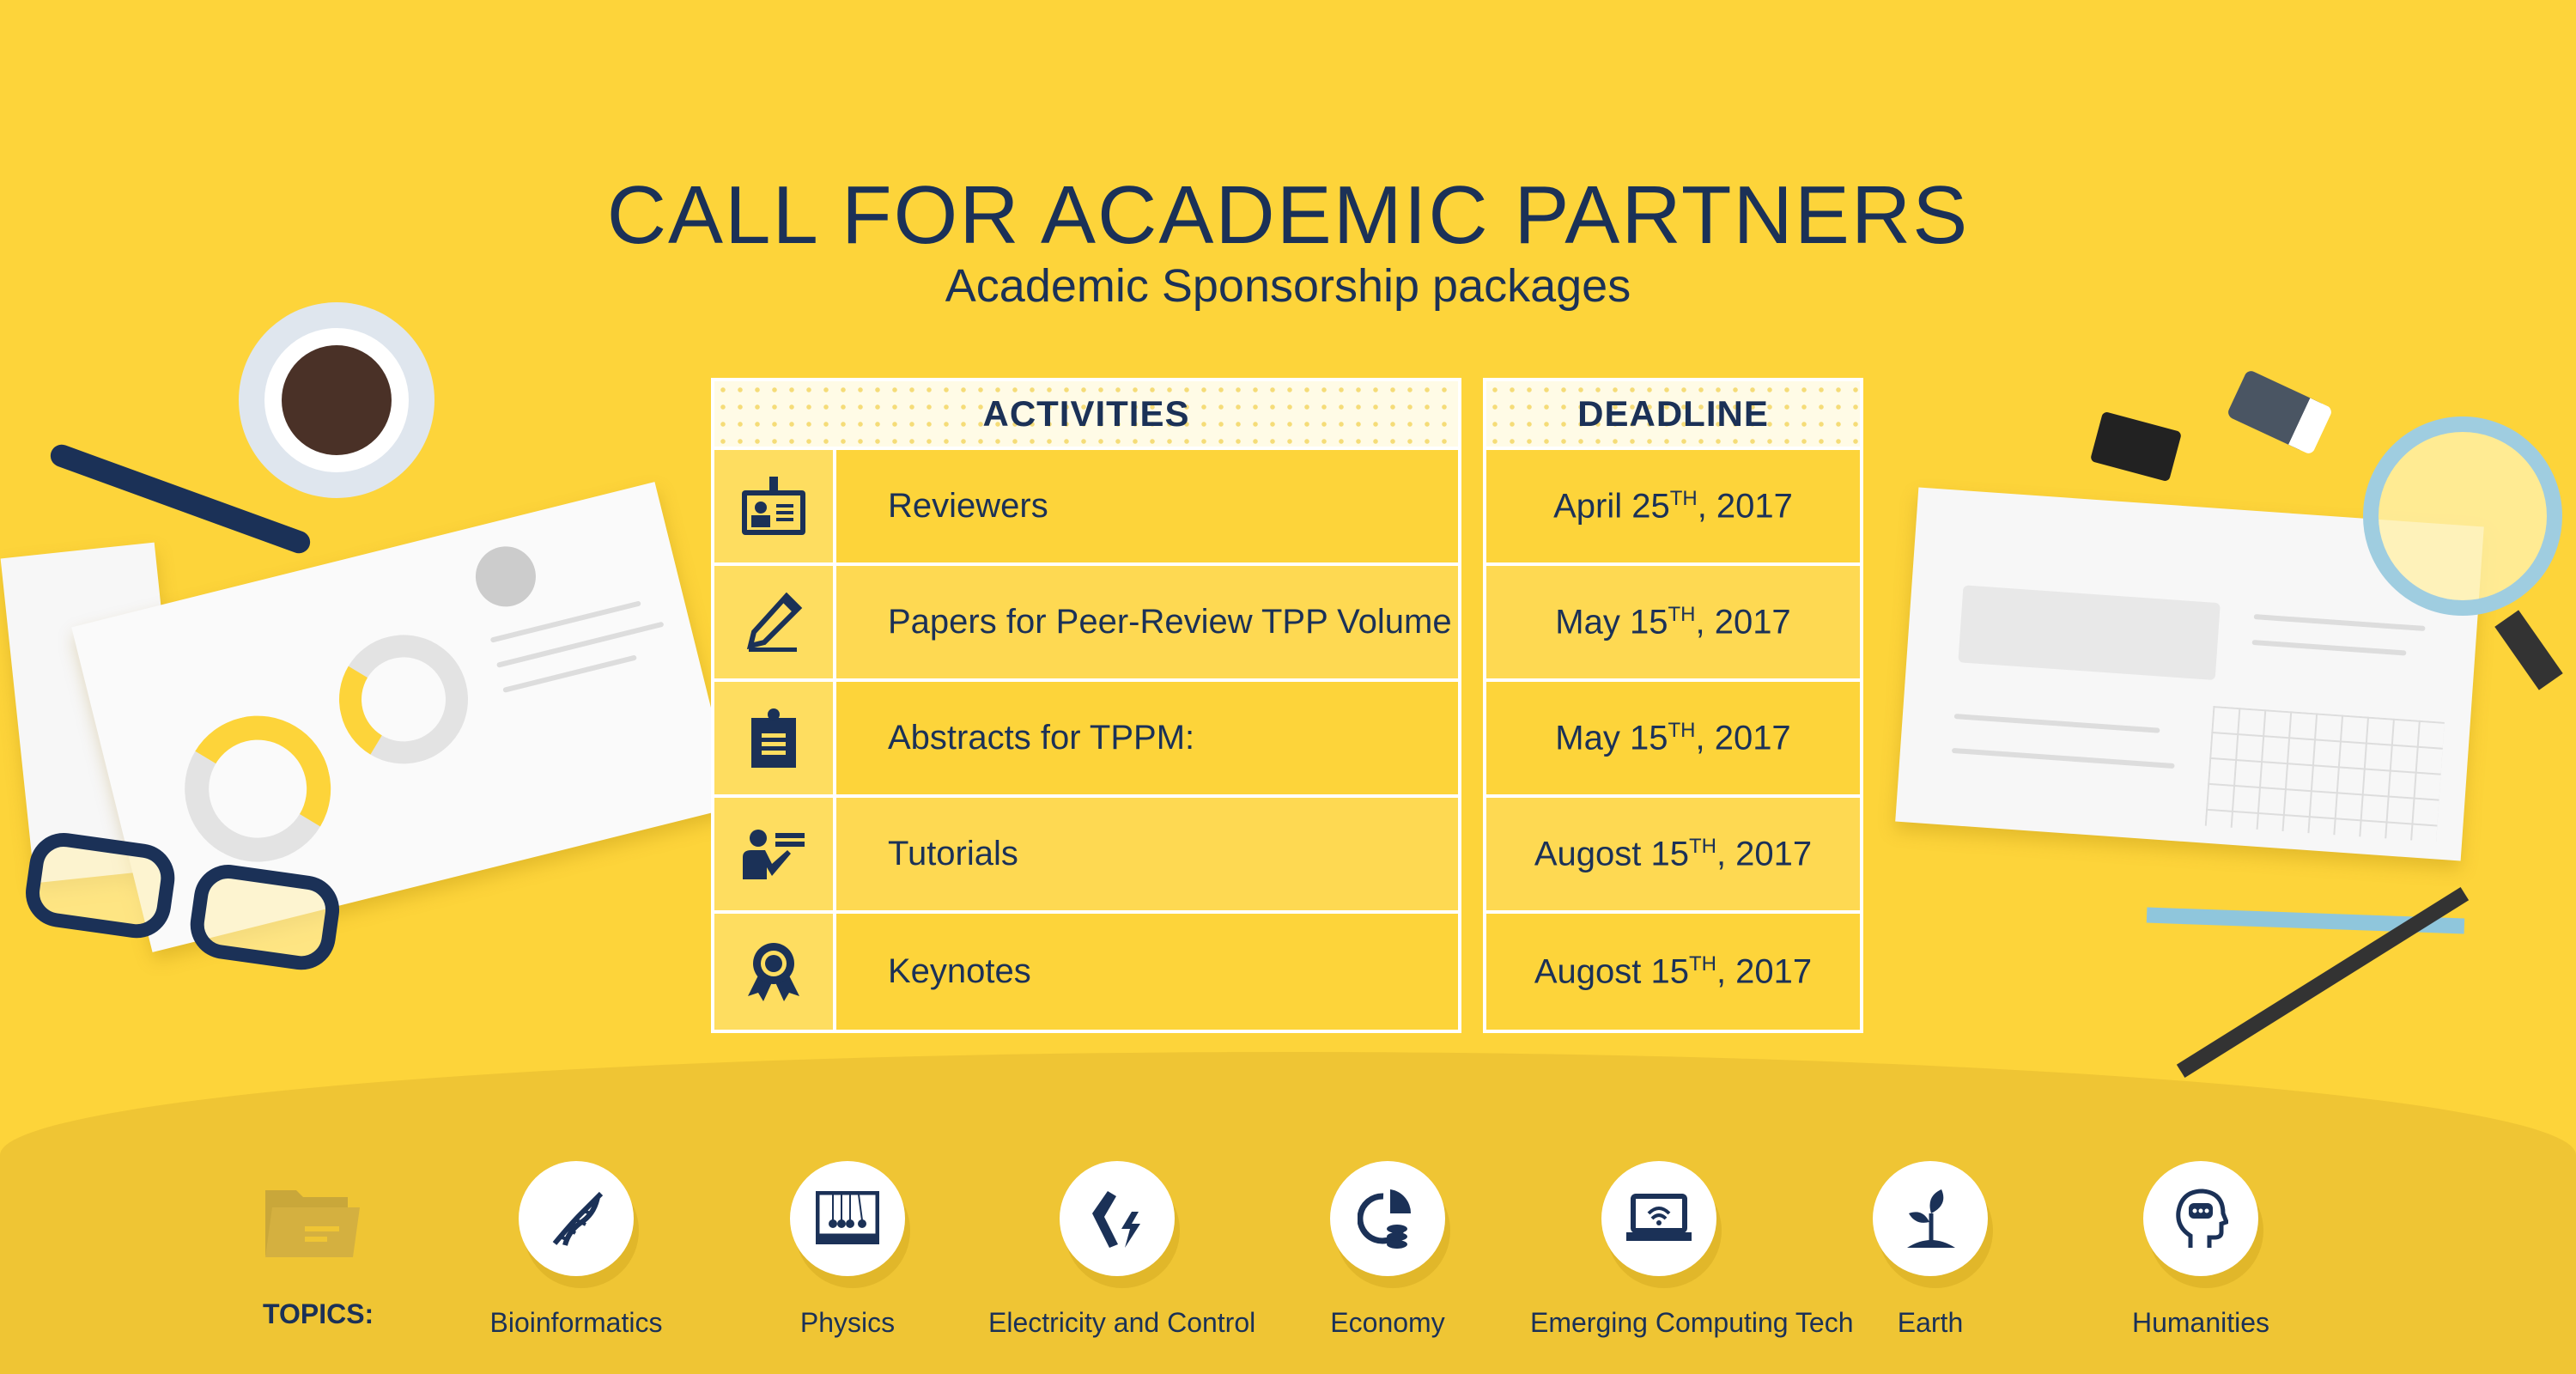  I want to click on deadline-header: DEADLINE, so click(1673, 415).